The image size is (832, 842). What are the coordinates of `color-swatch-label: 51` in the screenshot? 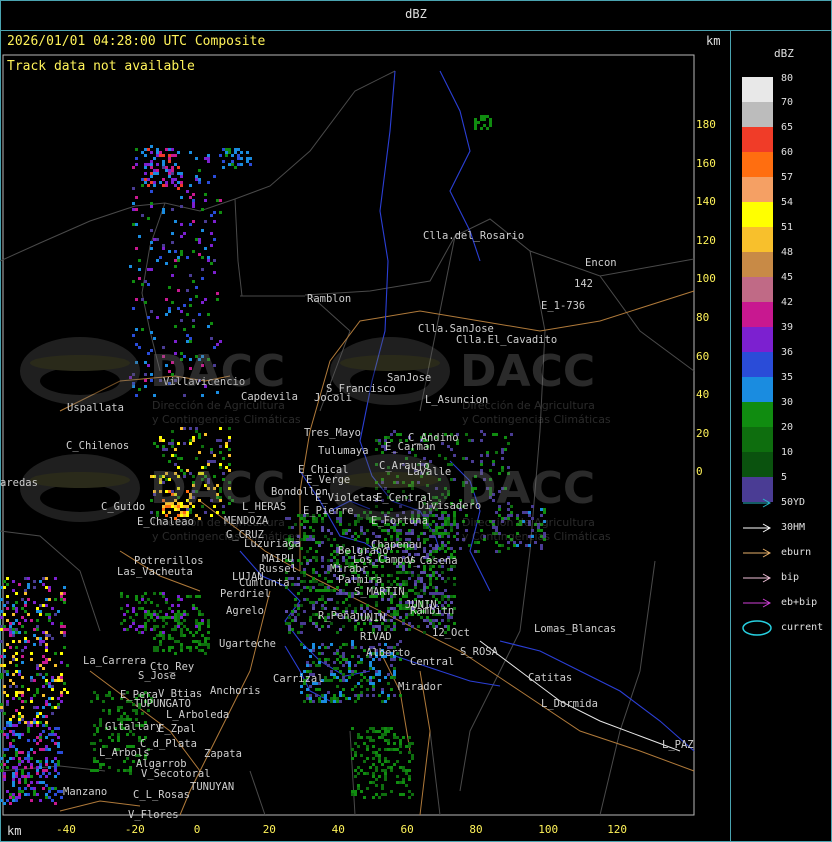 It's located at (787, 227).